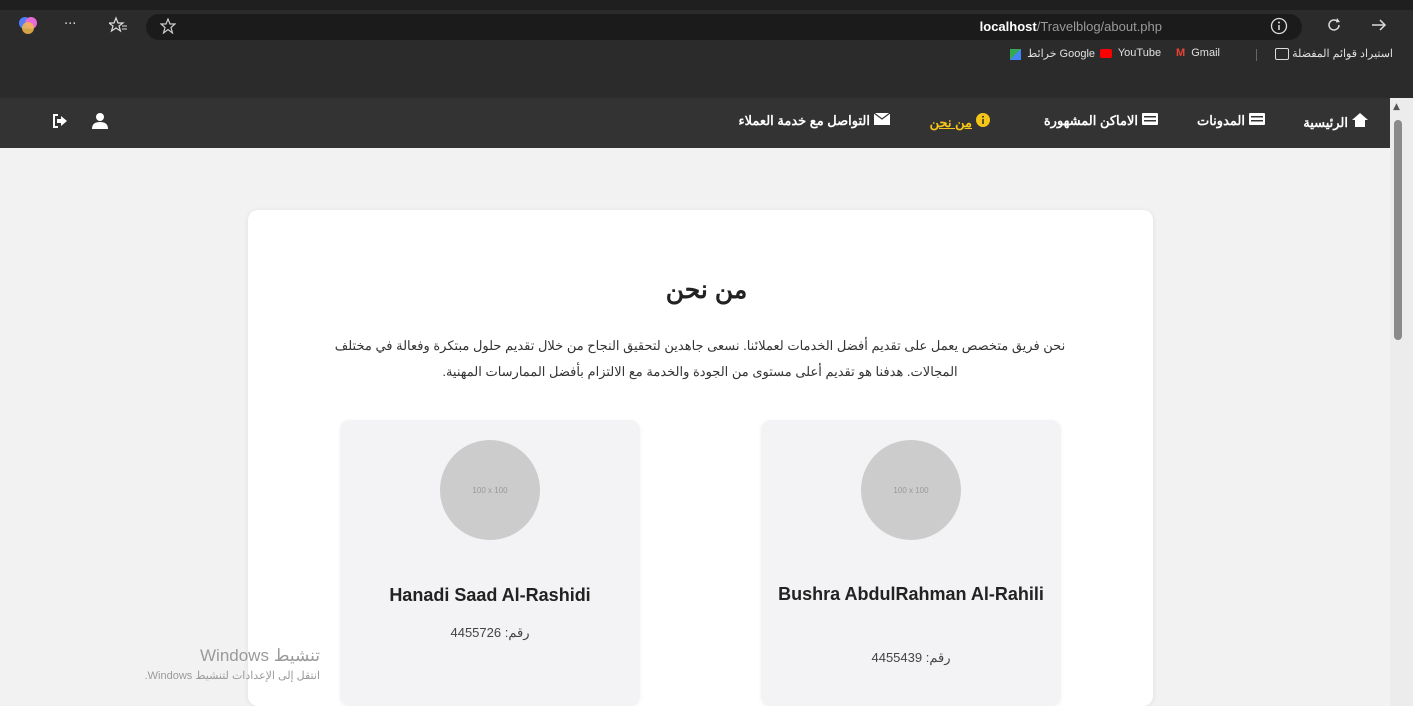  I want to click on address-bar: localhost/Travelblog/about.php, so click(724, 27).